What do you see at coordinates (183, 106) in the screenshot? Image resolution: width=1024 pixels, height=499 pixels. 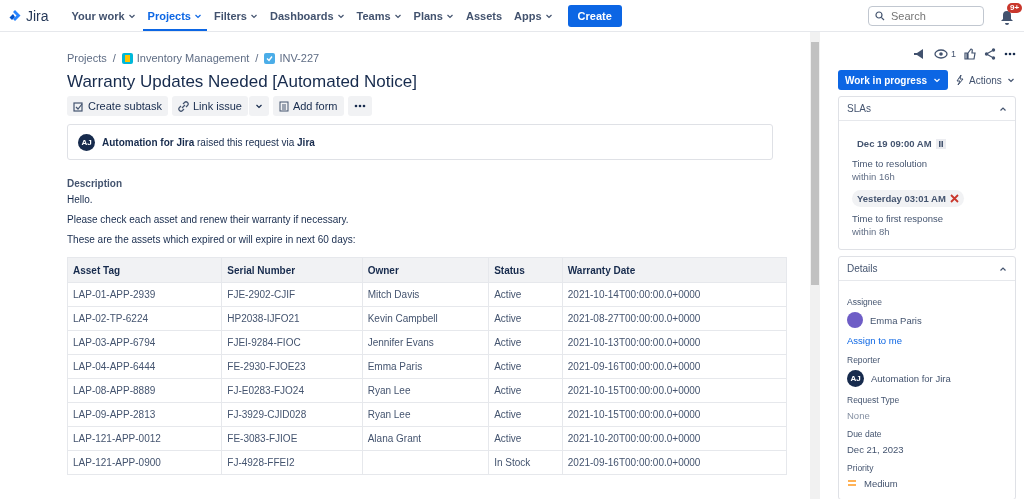 I see `link-icon` at bounding box center [183, 106].